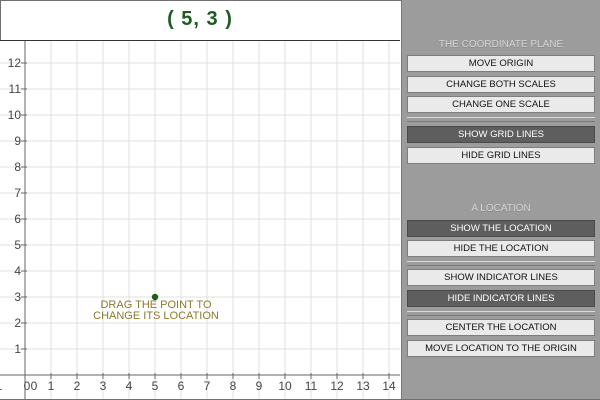 This screenshot has width=600, height=400. Describe the element at coordinates (501, 208) in the screenshot. I see `location-section-title: A LOCATION` at that location.